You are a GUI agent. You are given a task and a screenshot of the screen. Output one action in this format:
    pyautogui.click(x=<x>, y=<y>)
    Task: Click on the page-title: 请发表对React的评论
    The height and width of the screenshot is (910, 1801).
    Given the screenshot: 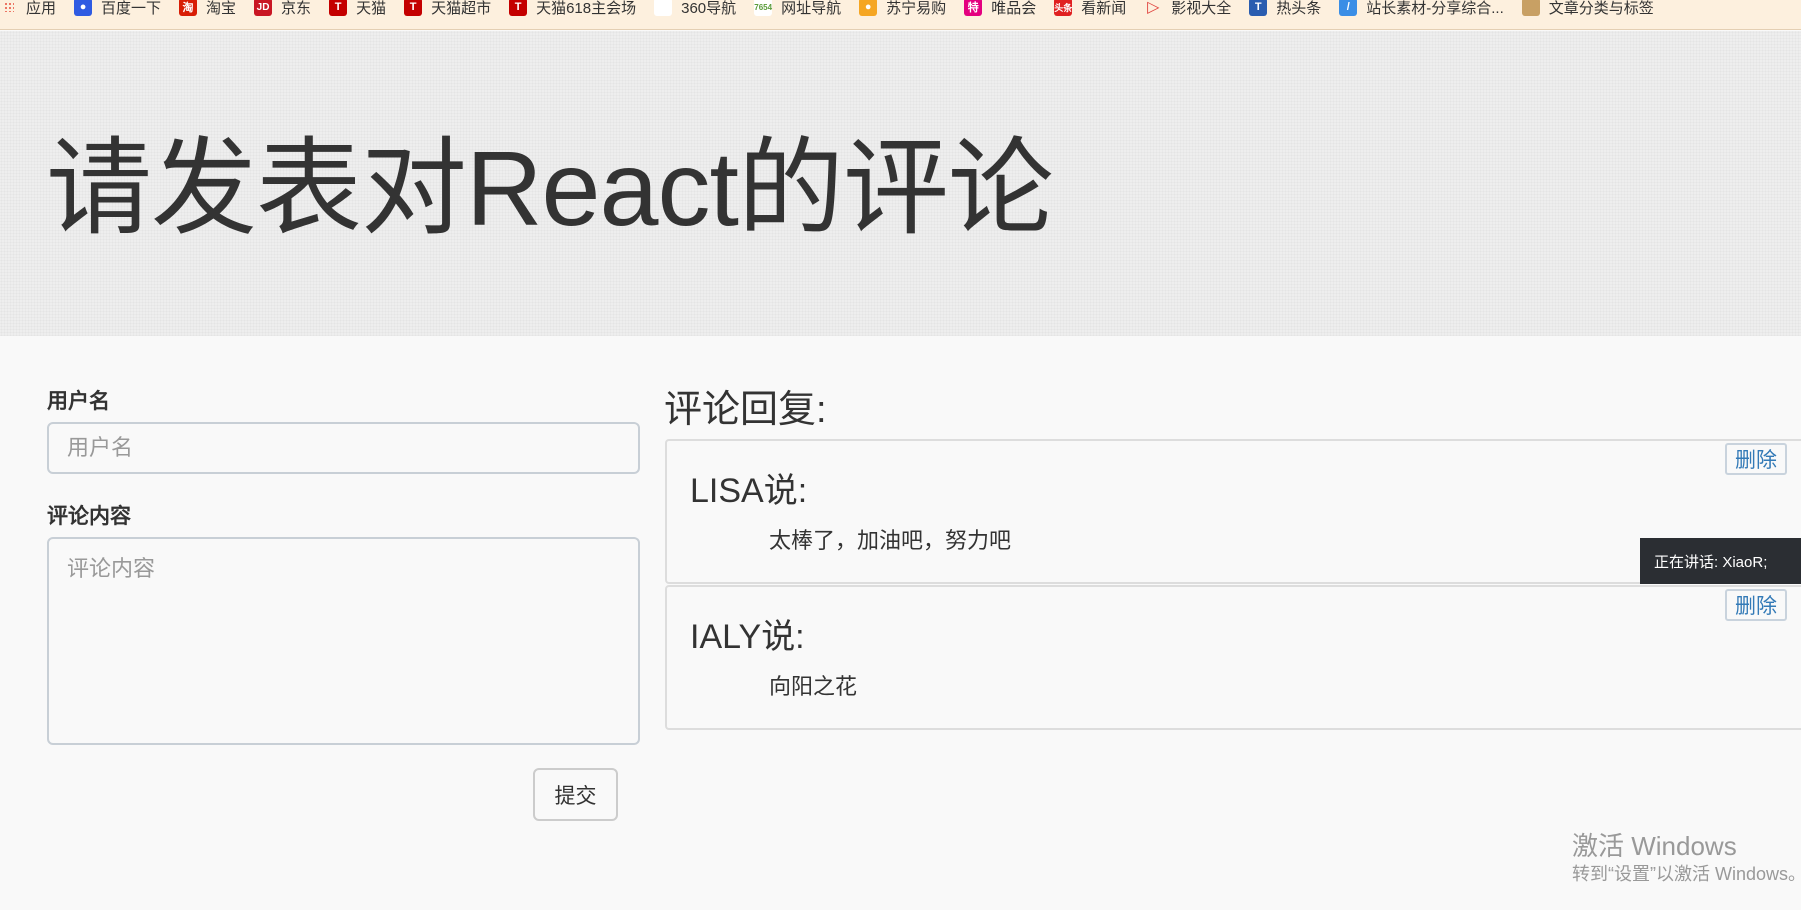 What is the action you would take?
    pyautogui.click(x=550, y=189)
    